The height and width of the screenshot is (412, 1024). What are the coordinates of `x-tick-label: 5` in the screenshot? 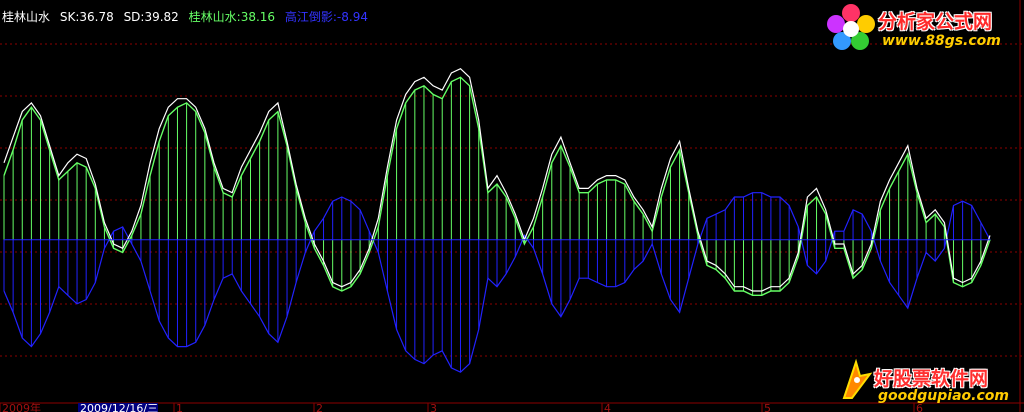 It's located at (767, 407).